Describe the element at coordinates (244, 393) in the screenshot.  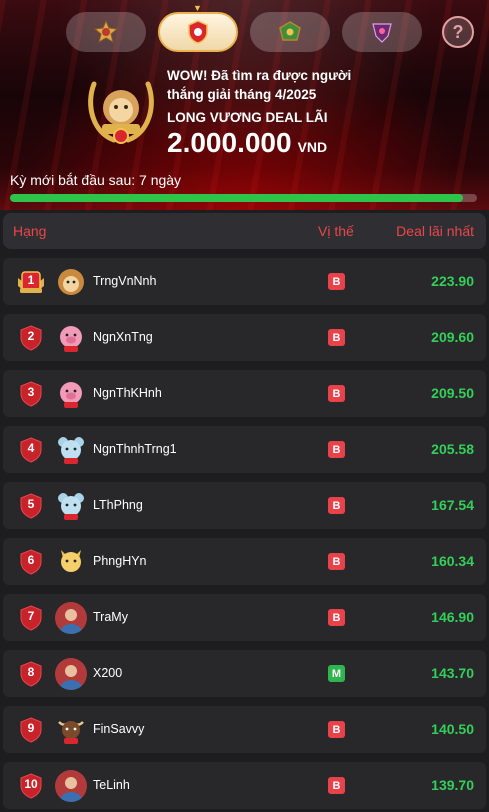
I see `leaderboard-row: 3 NgnThKHnh B 209.50` at that location.